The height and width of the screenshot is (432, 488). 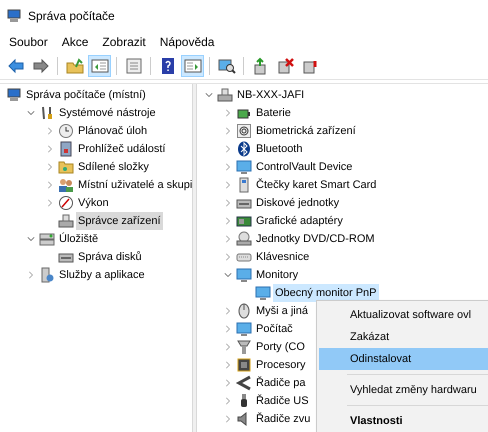 I want to click on clock-icon, so click(x=66, y=131).